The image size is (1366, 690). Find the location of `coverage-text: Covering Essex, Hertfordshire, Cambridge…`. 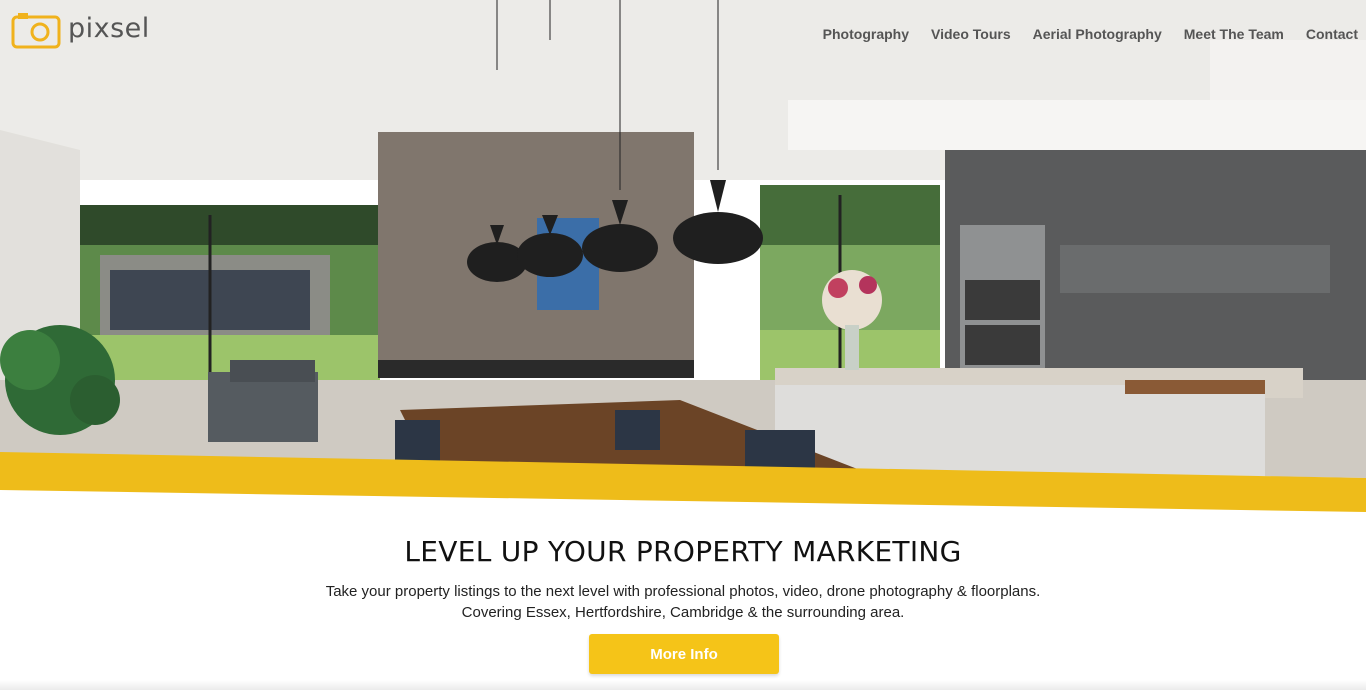

coverage-text: Covering Essex, Hertfordshire, Cambridge… is located at coordinates (683, 612).